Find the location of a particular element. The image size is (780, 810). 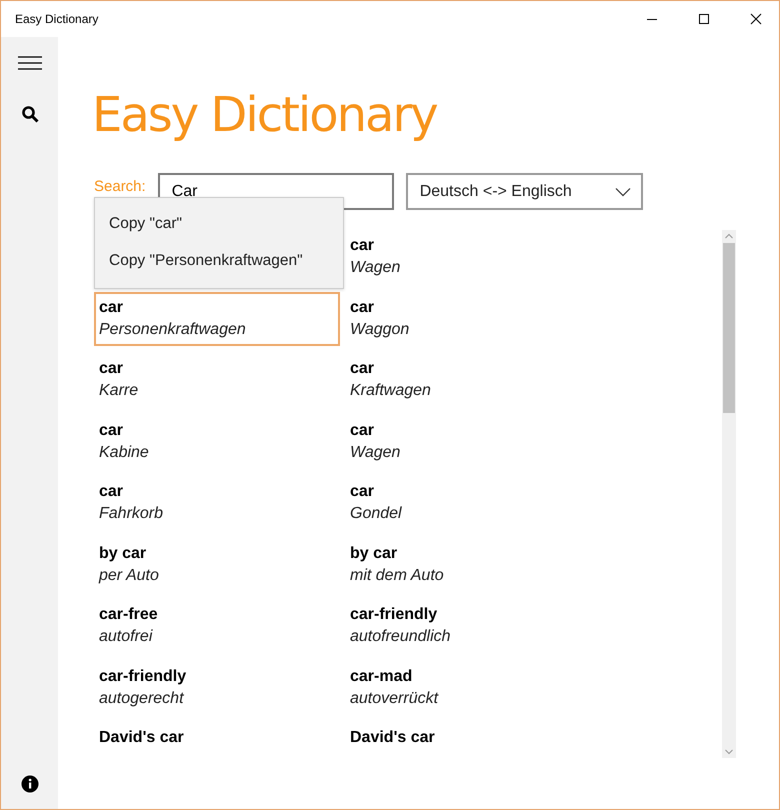

translation-text: autofreundlich is located at coordinates (401, 637).